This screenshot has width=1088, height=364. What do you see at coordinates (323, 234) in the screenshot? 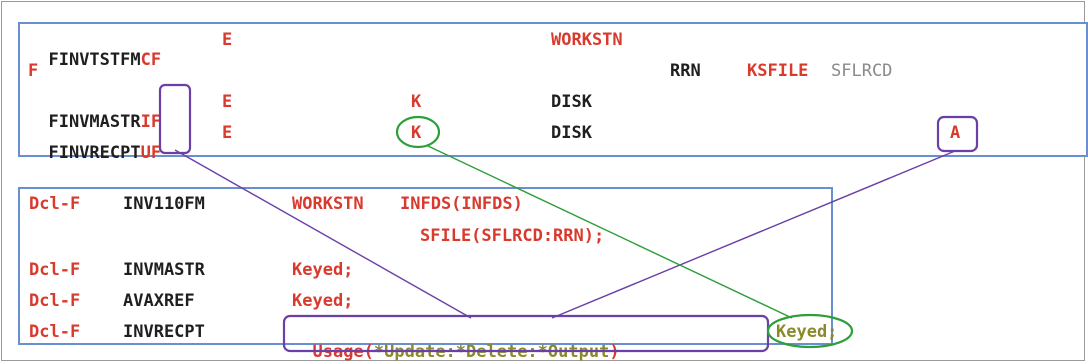
I see `connector-uf-to-usage` at bounding box center [323, 234].